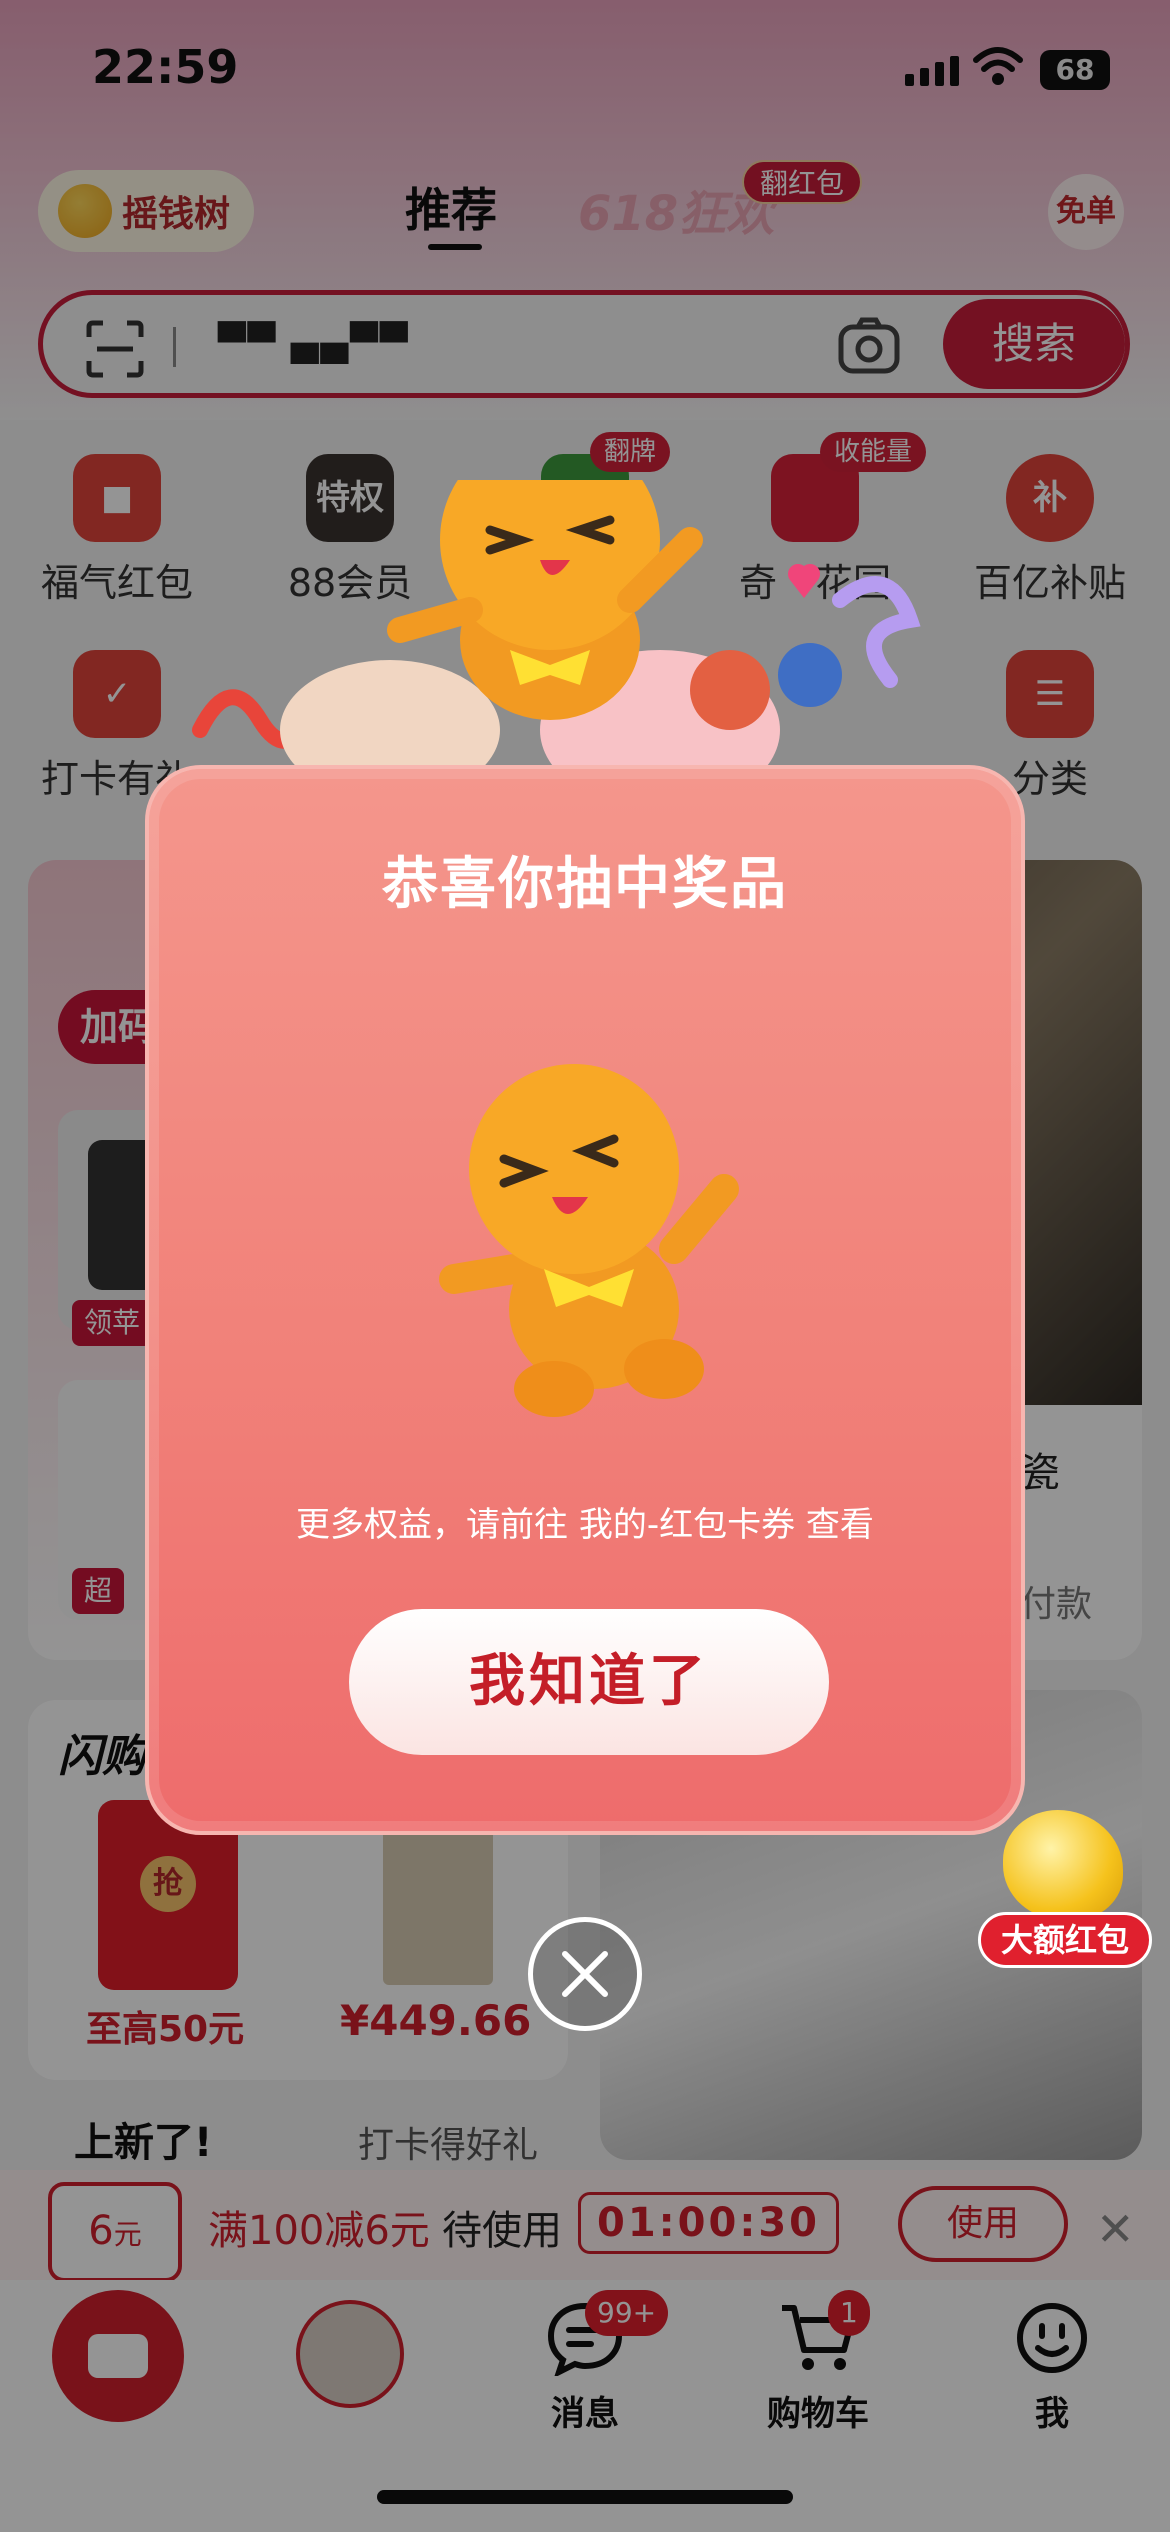 The height and width of the screenshot is (2532, 1170). Describe the element at coordinates (1063, 1865) in the screenshot. I see `gold-bean-icon` at that location.